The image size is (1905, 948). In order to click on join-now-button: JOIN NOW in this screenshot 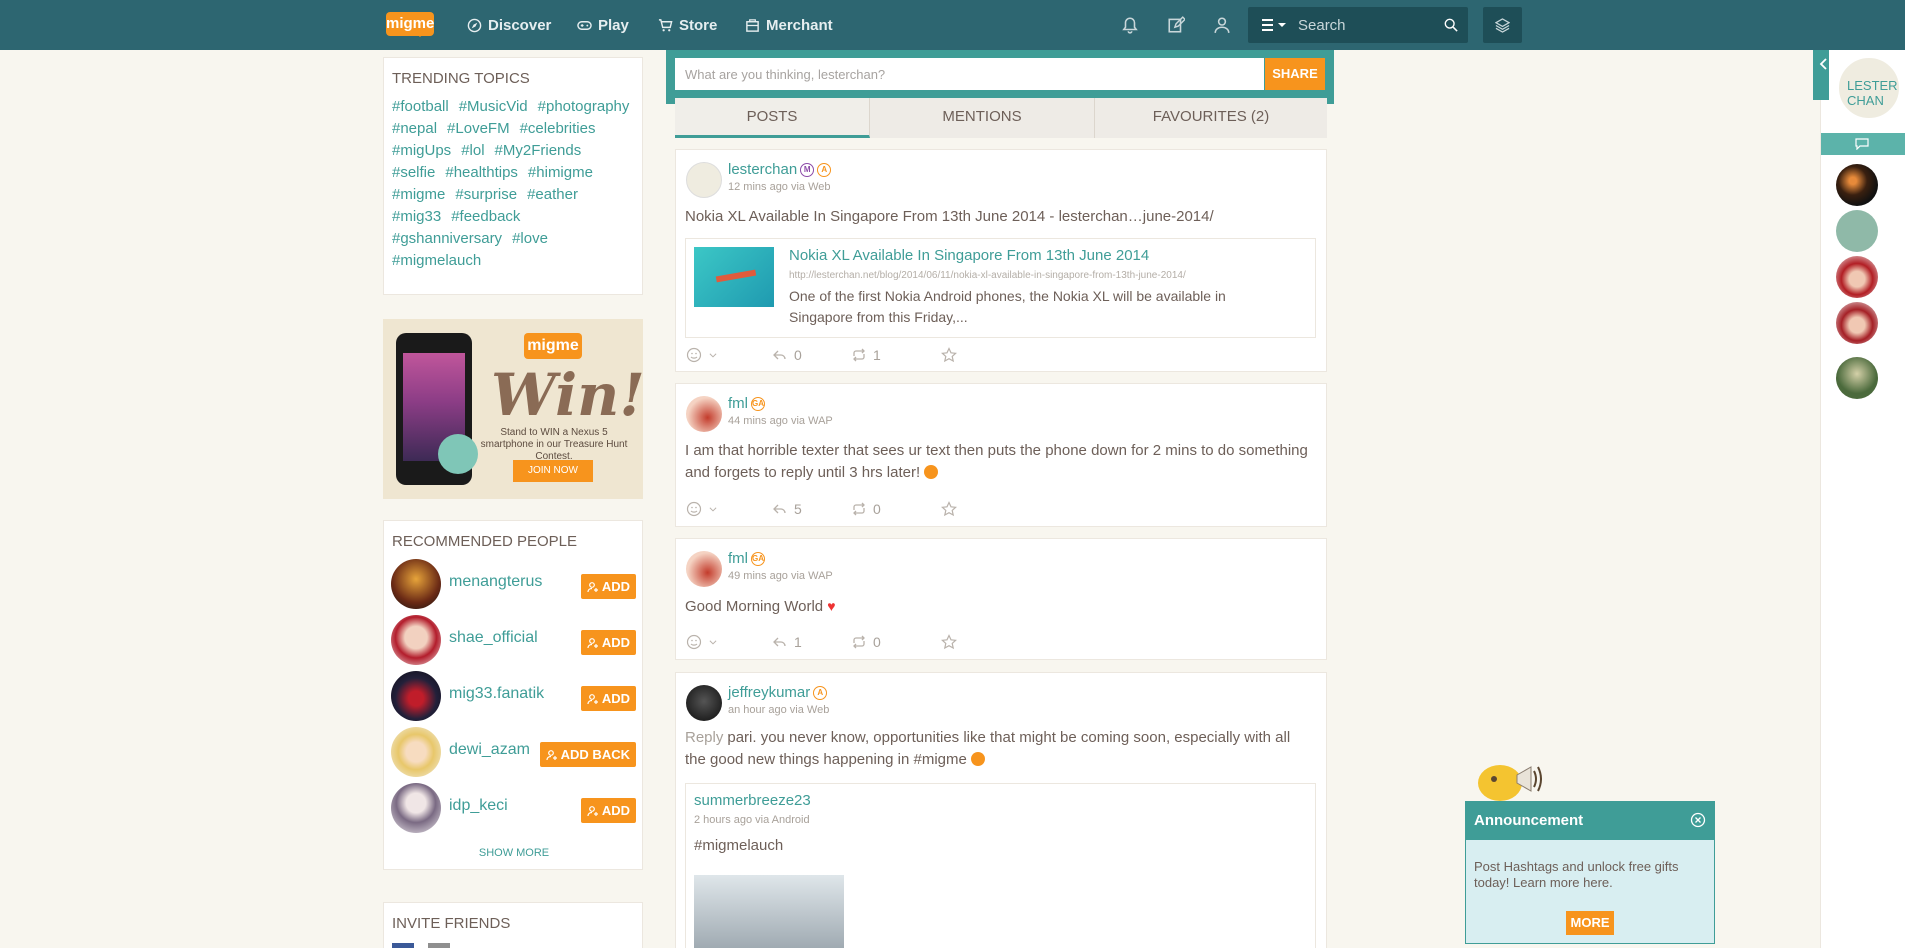, I will do `click(553, 471)`.